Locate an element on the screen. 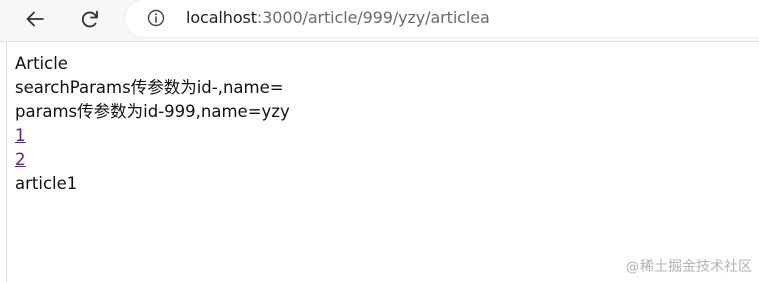 The image size is (759, 282). address-bar: localhost:3000/article/999/yzy/articlea is located at coordinates (442, 18).